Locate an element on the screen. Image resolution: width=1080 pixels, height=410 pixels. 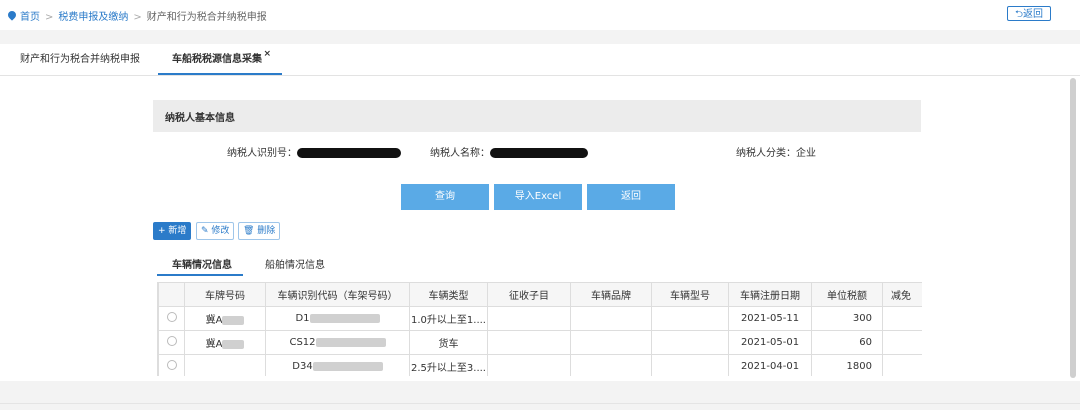
footer-divider is located at coordinates (540, 403).